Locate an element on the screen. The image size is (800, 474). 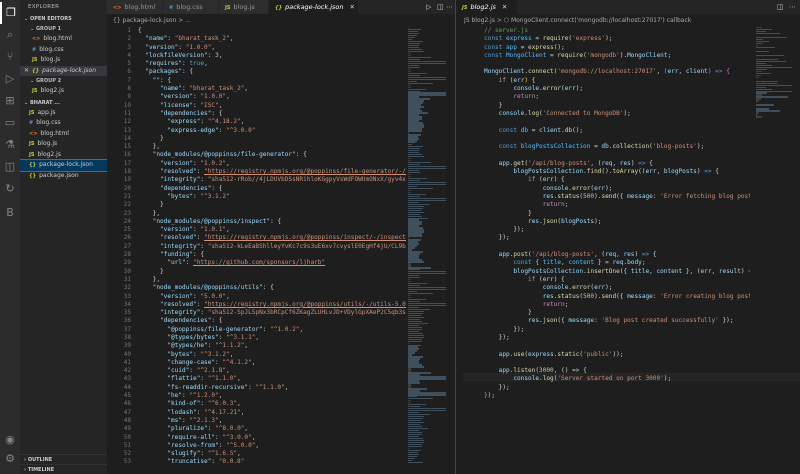
editor-tab: JS blog2.js ✕ is located at coordinates (487, 7).